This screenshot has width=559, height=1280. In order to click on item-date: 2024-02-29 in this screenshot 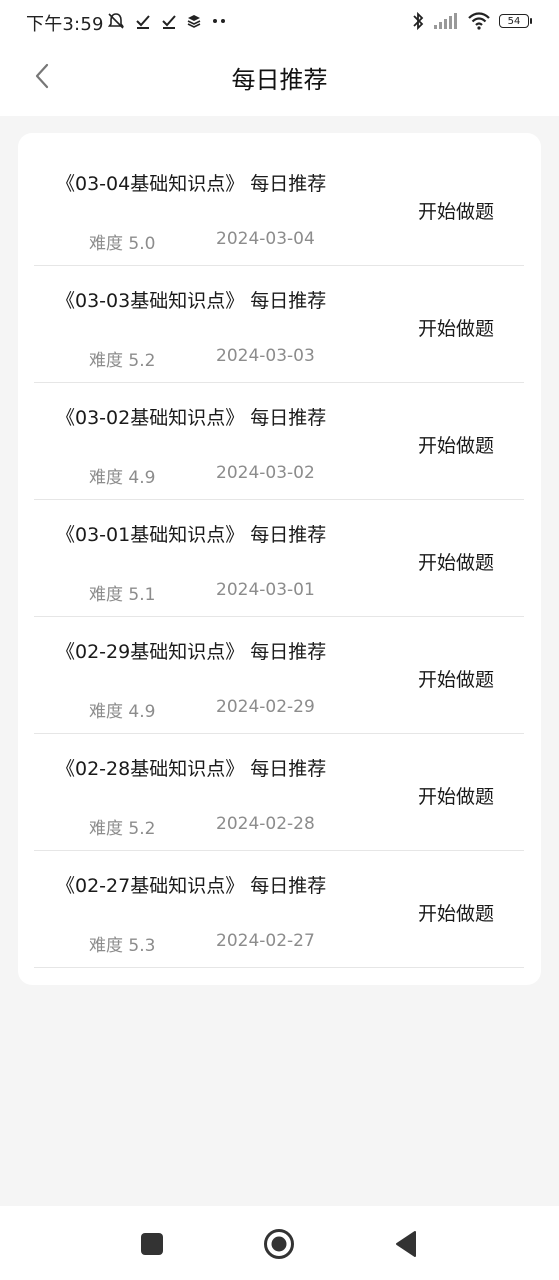, I will do `click(265, 707)`.